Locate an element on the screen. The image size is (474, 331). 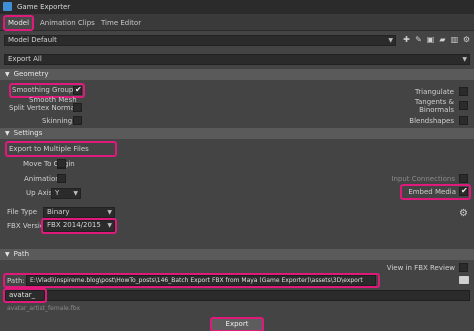
section-settings-label: Settings is located at coordinates (28, 133).